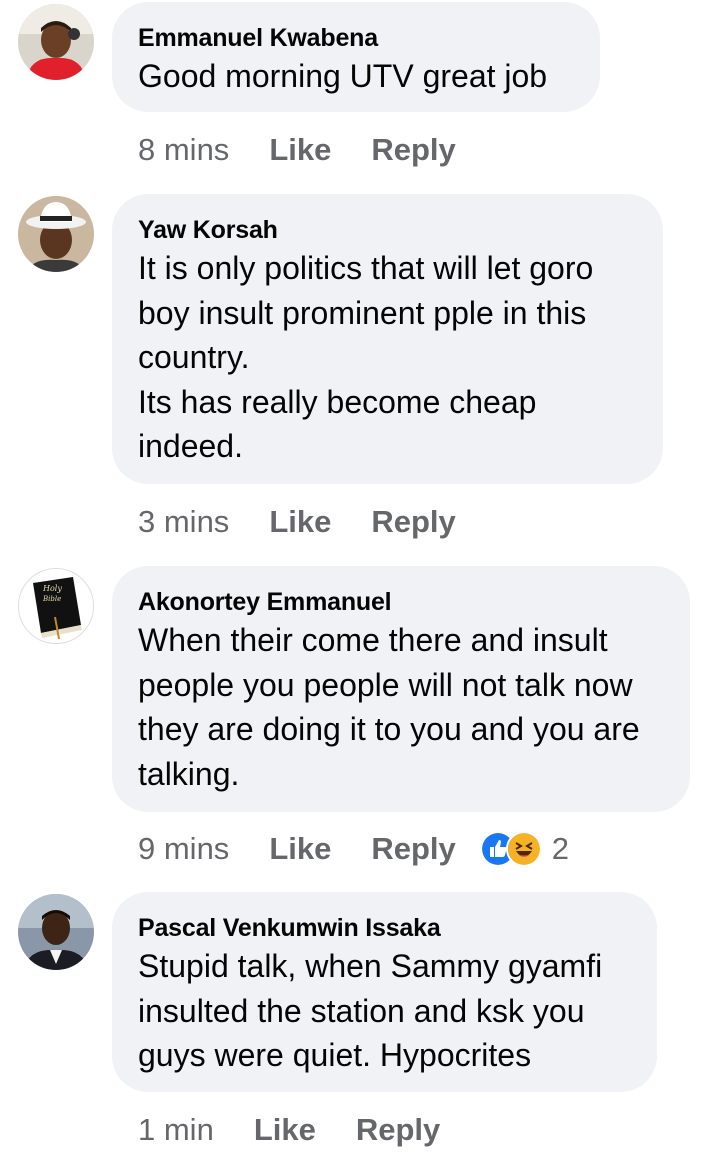 This screenshot has width=720, height=1161. I want to click on comment-author: Akonortey Emmanuel, so click(401, 602).